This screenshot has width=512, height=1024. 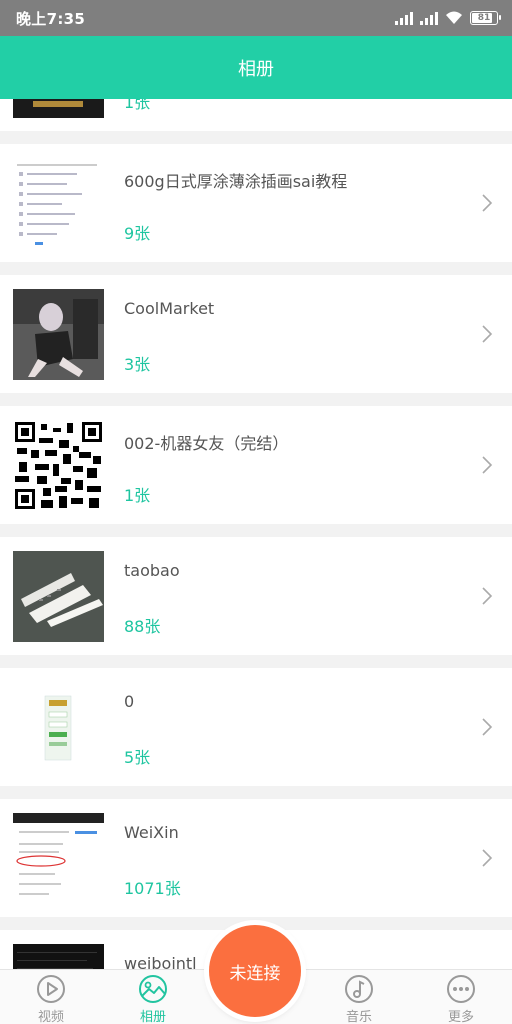 What do you see at coordinates (152, 888) in the screenshot?
I see `album-count: 1071张` at bounding box center [152, 888].